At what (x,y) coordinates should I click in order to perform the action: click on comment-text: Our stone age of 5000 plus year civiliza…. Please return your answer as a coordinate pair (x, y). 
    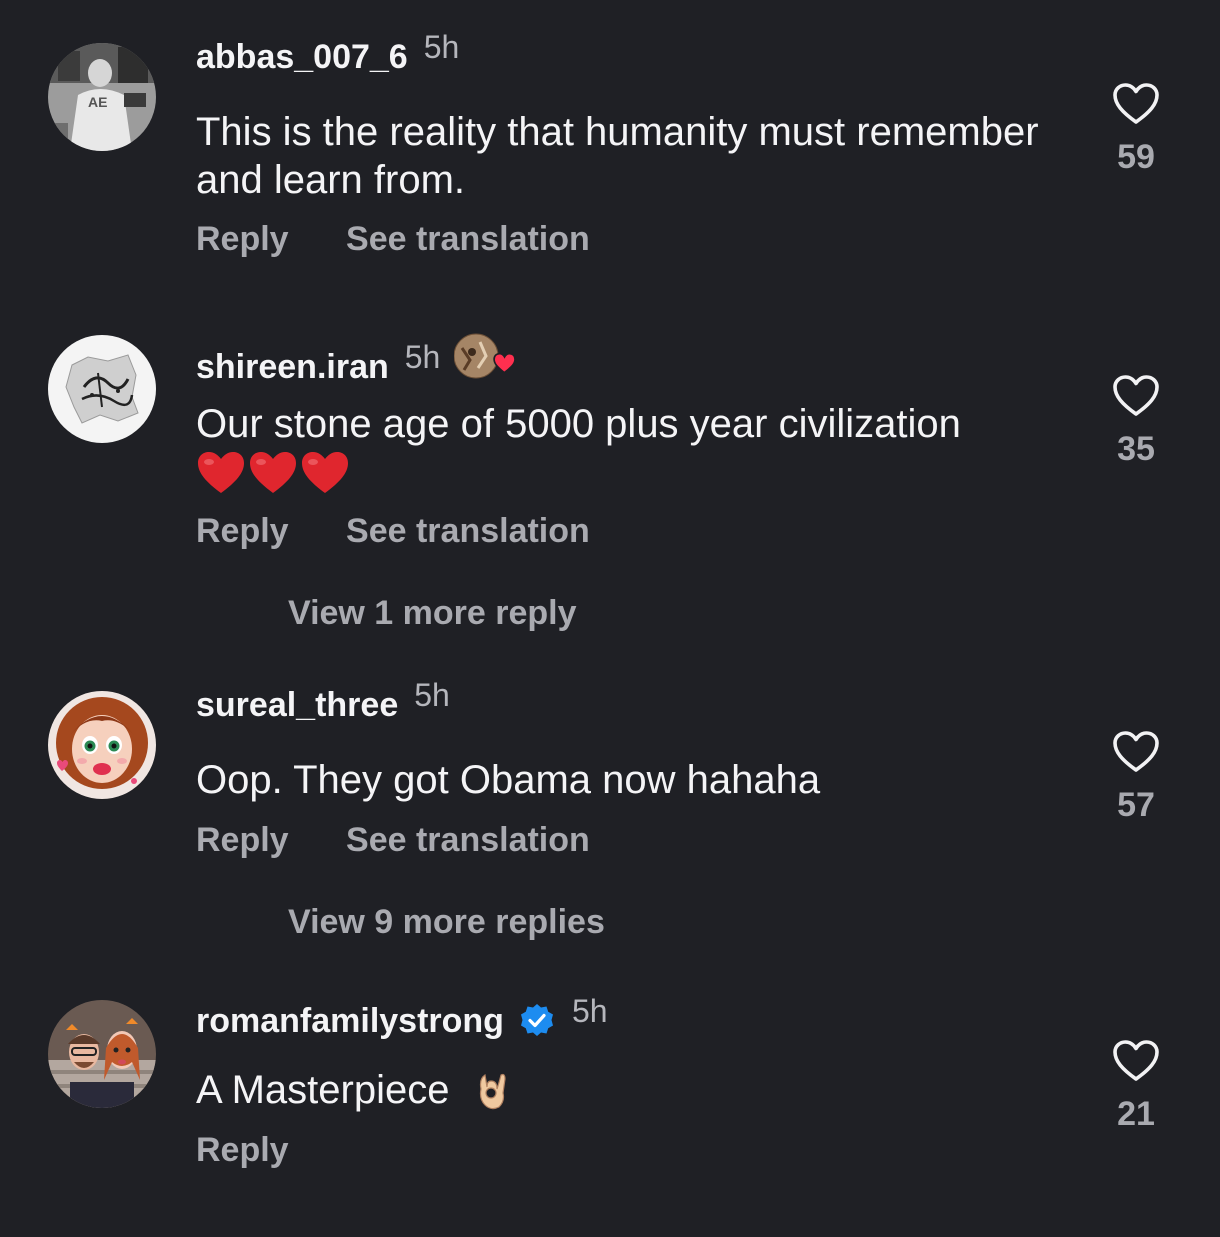
    Looking at the image, I should click on (636, 448).